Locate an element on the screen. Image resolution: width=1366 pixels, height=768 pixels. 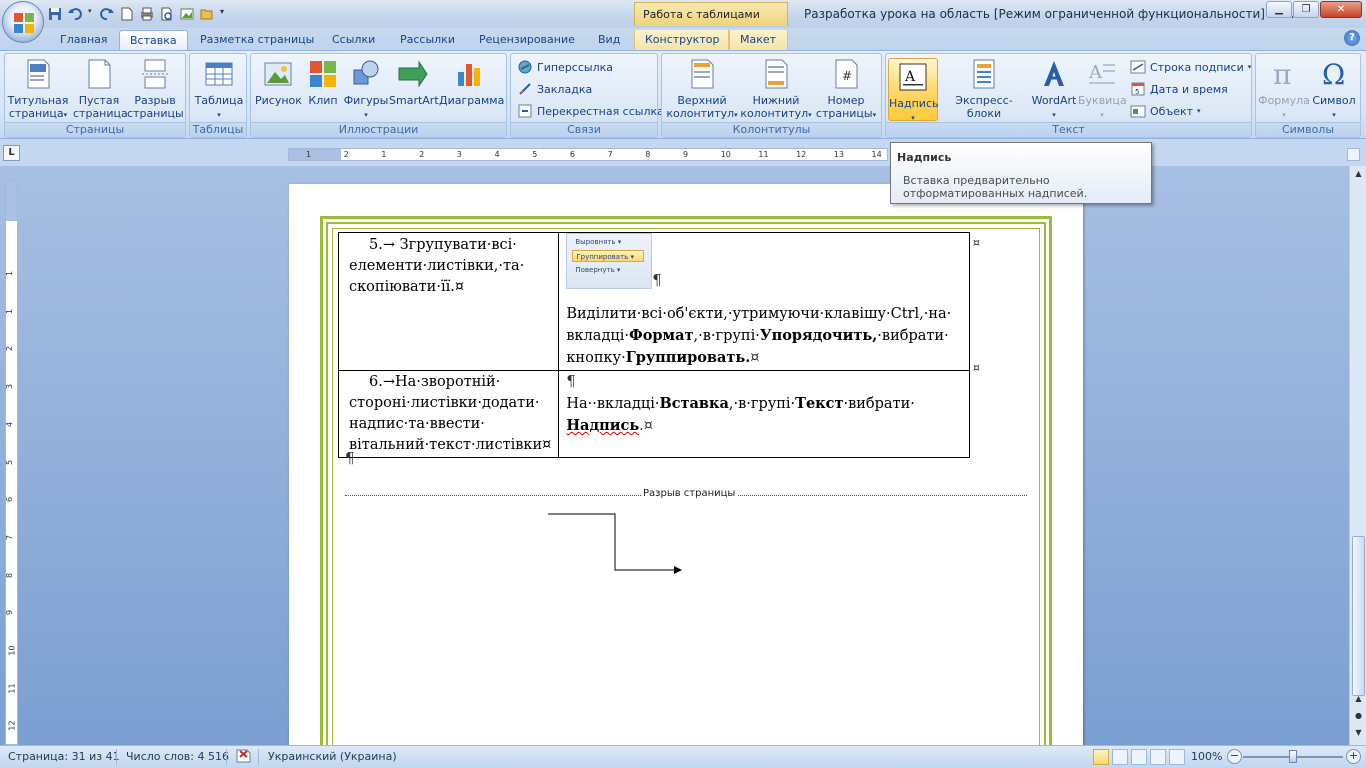
omega-icon: Ω is located at coordinates (1333, 74).